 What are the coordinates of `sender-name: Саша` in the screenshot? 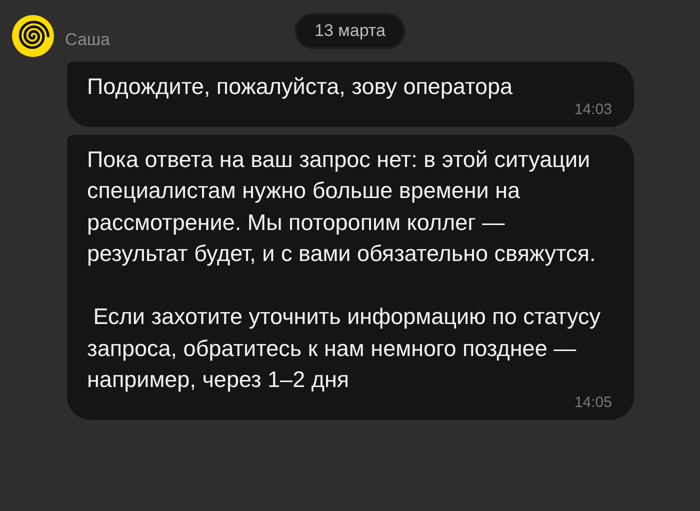 It's located at (87, 40).